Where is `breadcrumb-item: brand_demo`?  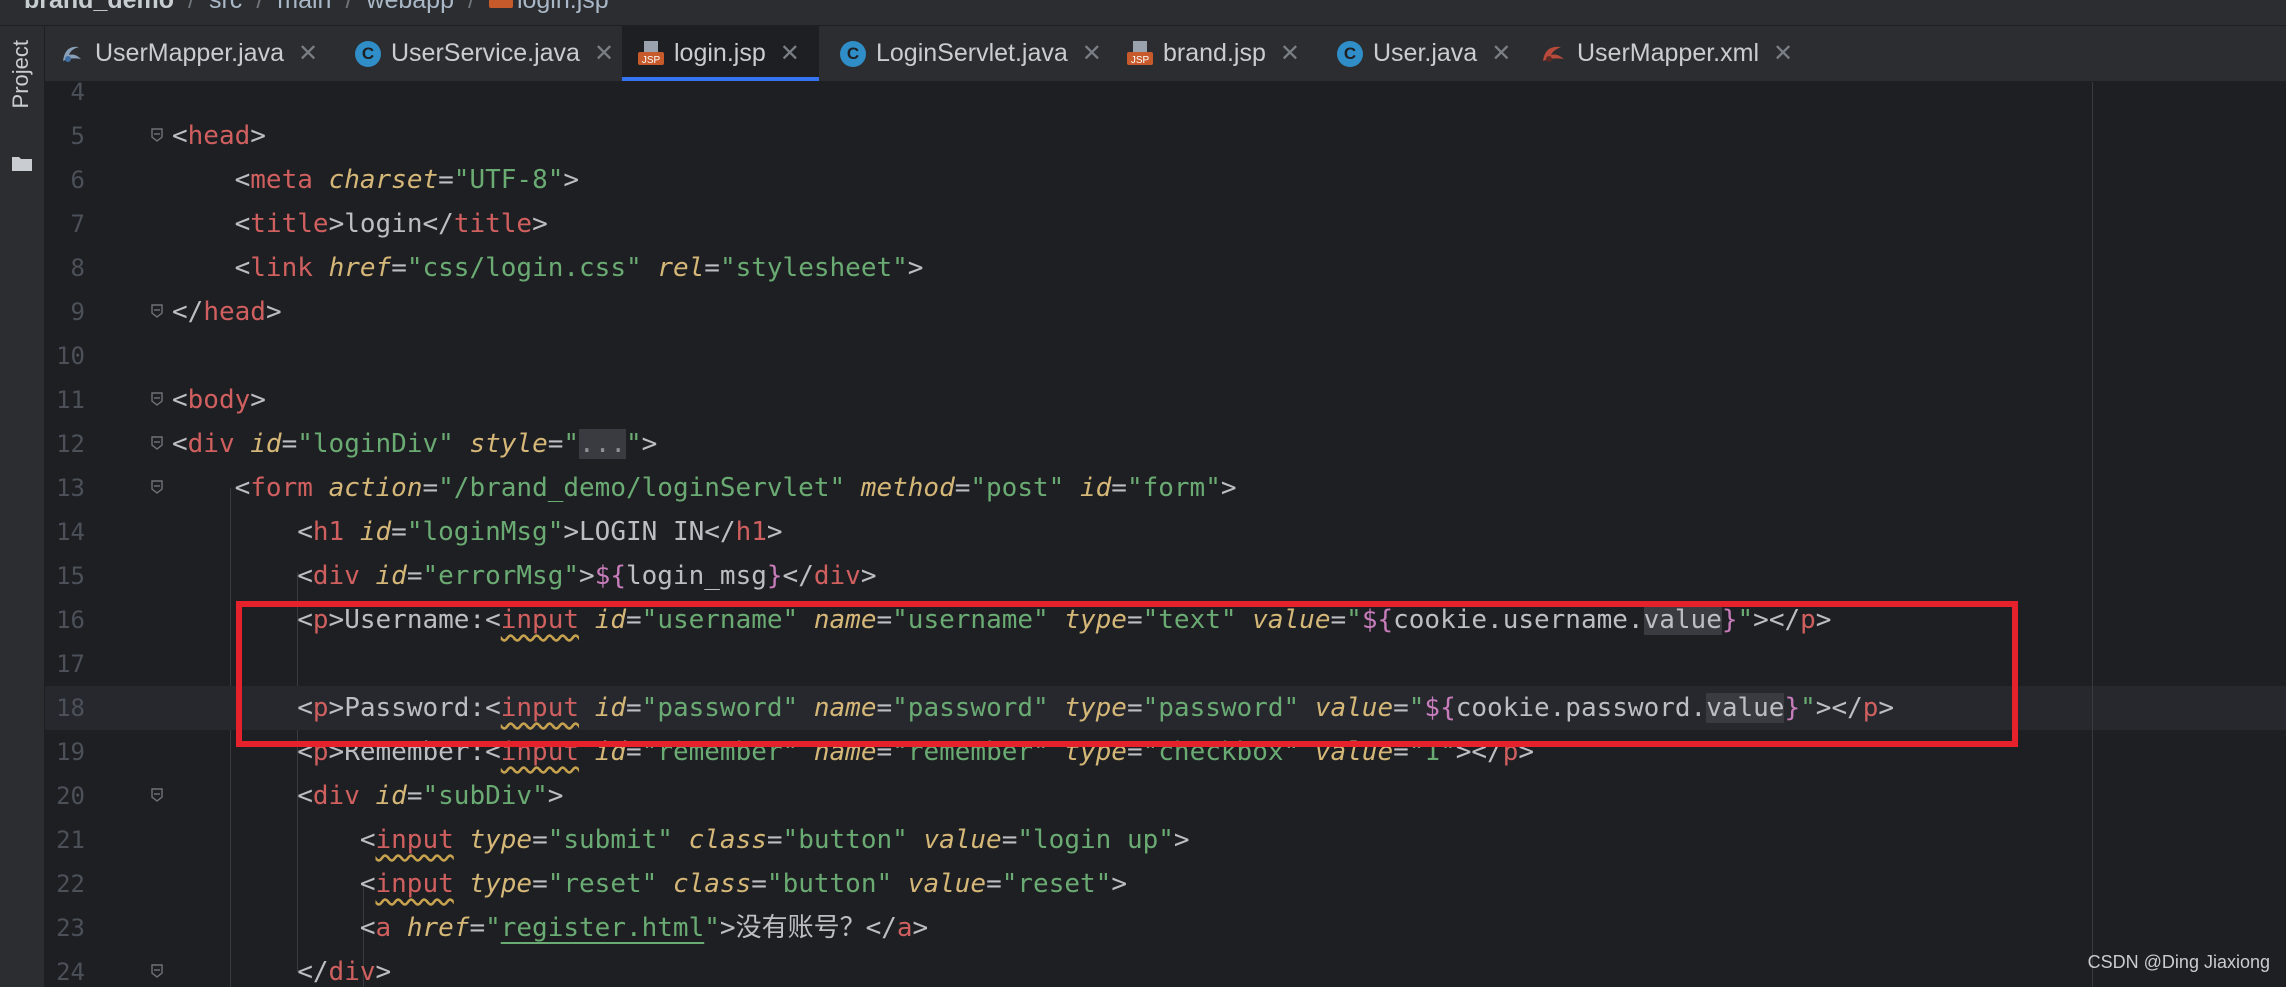
breadcrumb-item: brand_demo is located at coordinates (99, 7).